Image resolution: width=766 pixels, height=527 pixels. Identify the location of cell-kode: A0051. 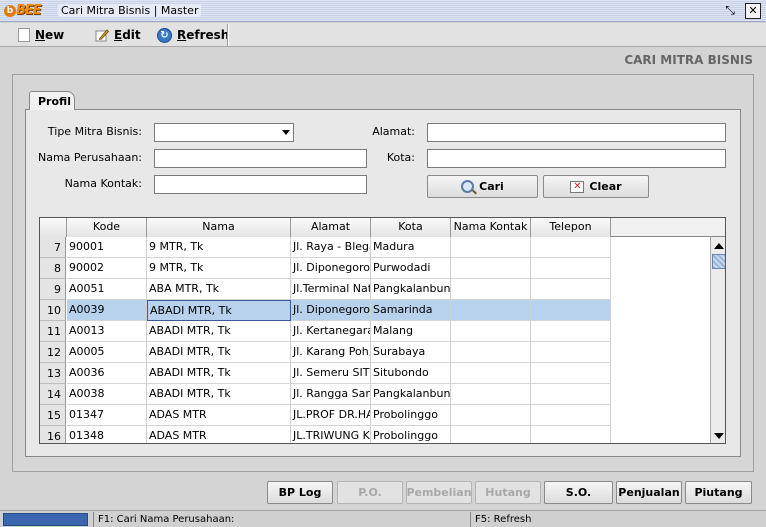
(107, 289).